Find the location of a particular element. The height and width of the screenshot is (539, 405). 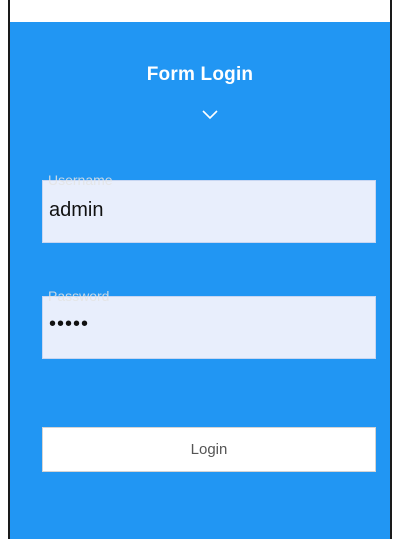

chevron-down-icon is located at coordinates (210, 115).